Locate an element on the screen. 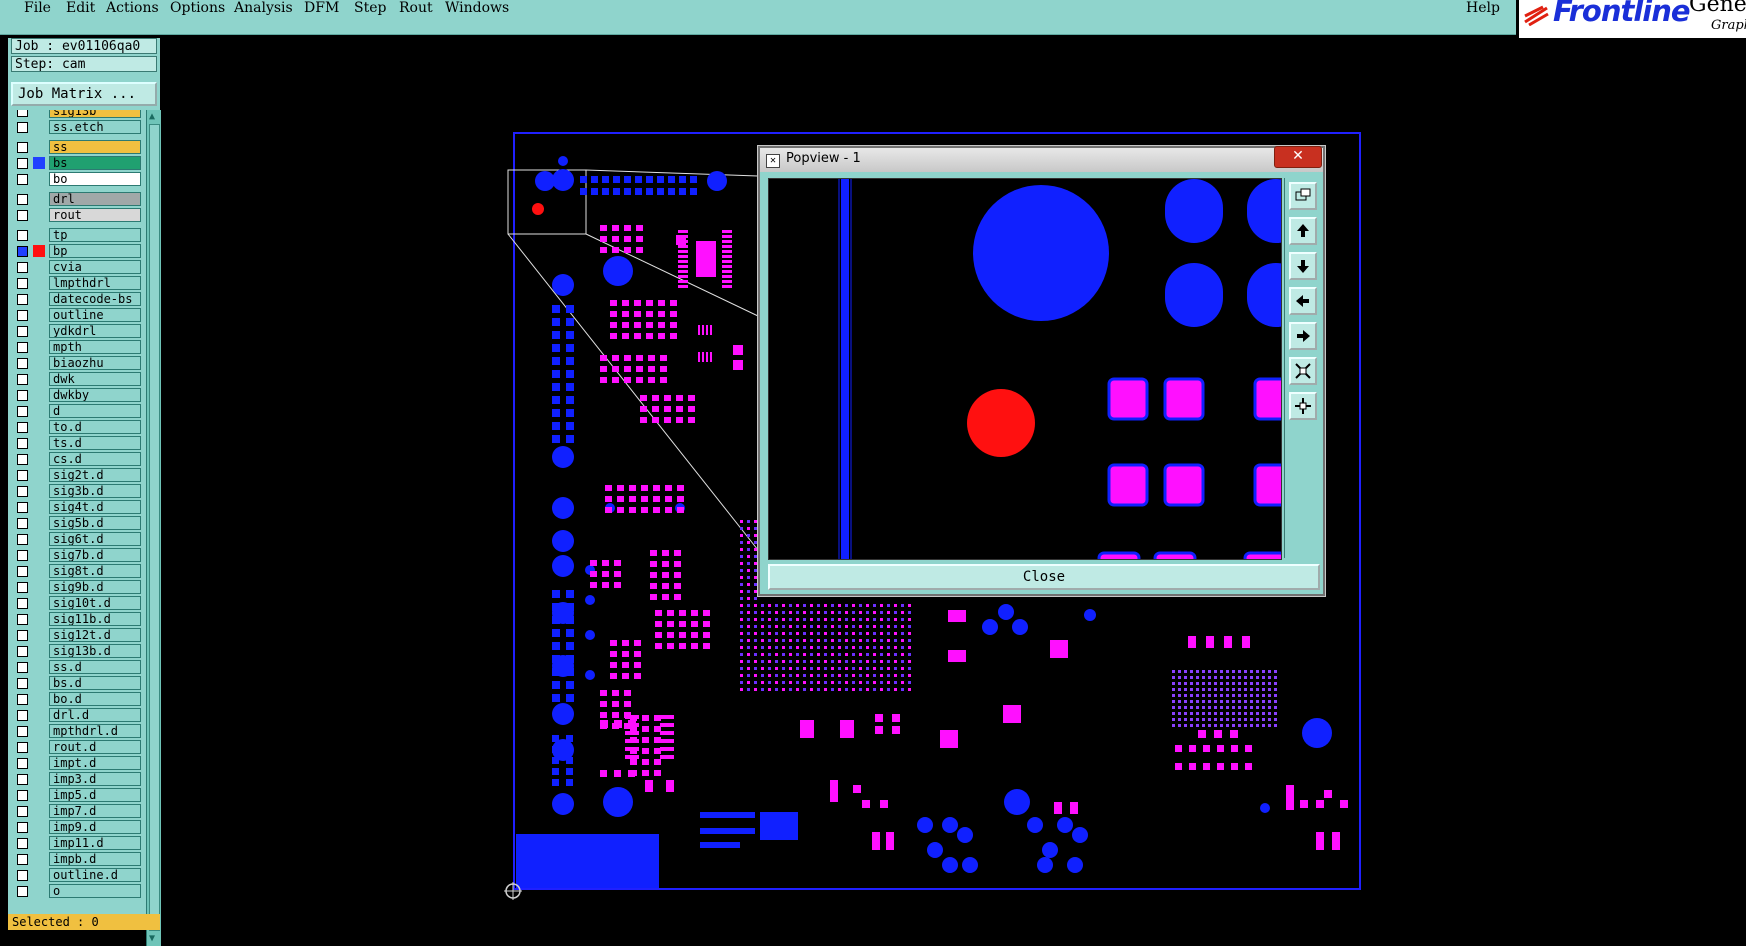 This screenshot has height=946, width=1746. copper-block is located at coordinates (587, 861).